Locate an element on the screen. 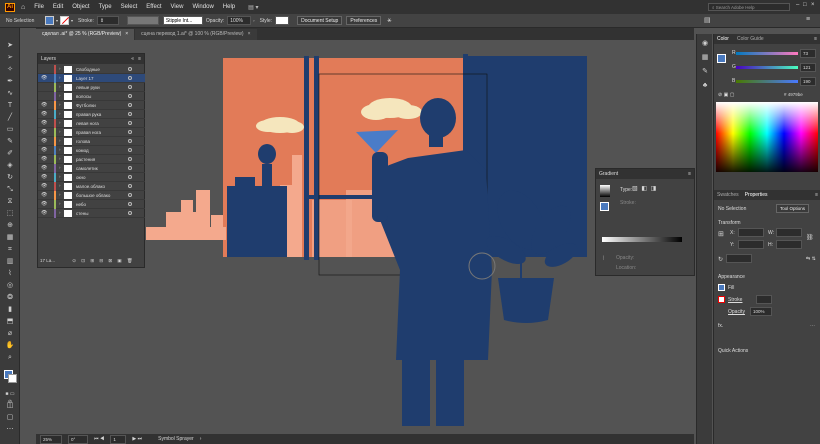 The image size is (820, 444). swatches-panel-icon: ▦ is located at coordinates (705, 58).